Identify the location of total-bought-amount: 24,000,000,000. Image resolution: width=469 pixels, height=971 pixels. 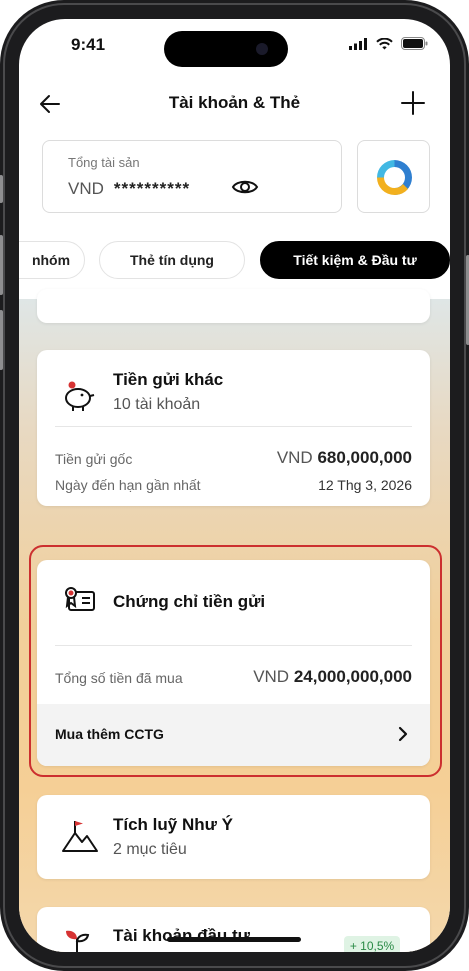
(352, 676).